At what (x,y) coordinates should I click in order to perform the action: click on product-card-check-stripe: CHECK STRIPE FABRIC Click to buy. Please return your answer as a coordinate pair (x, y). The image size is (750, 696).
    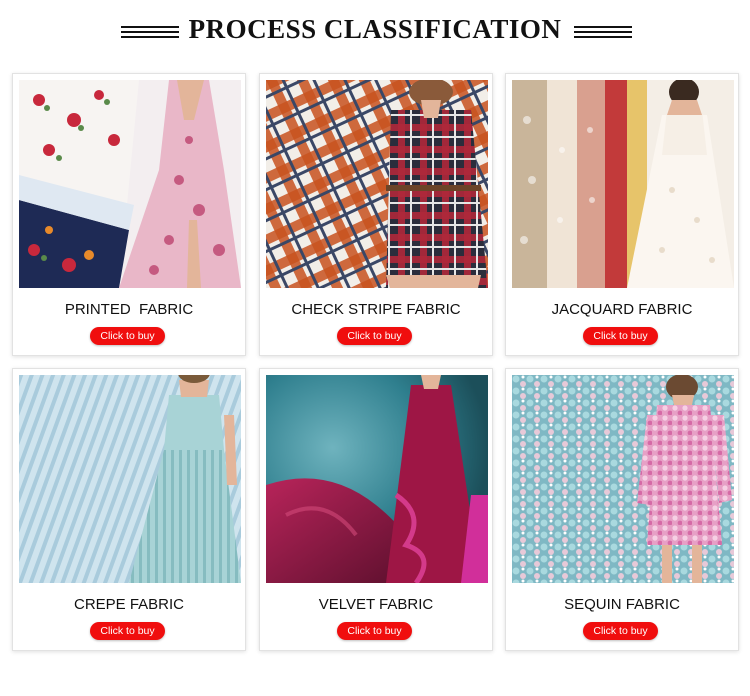
    Looking at the image, I should click on (376, 214).